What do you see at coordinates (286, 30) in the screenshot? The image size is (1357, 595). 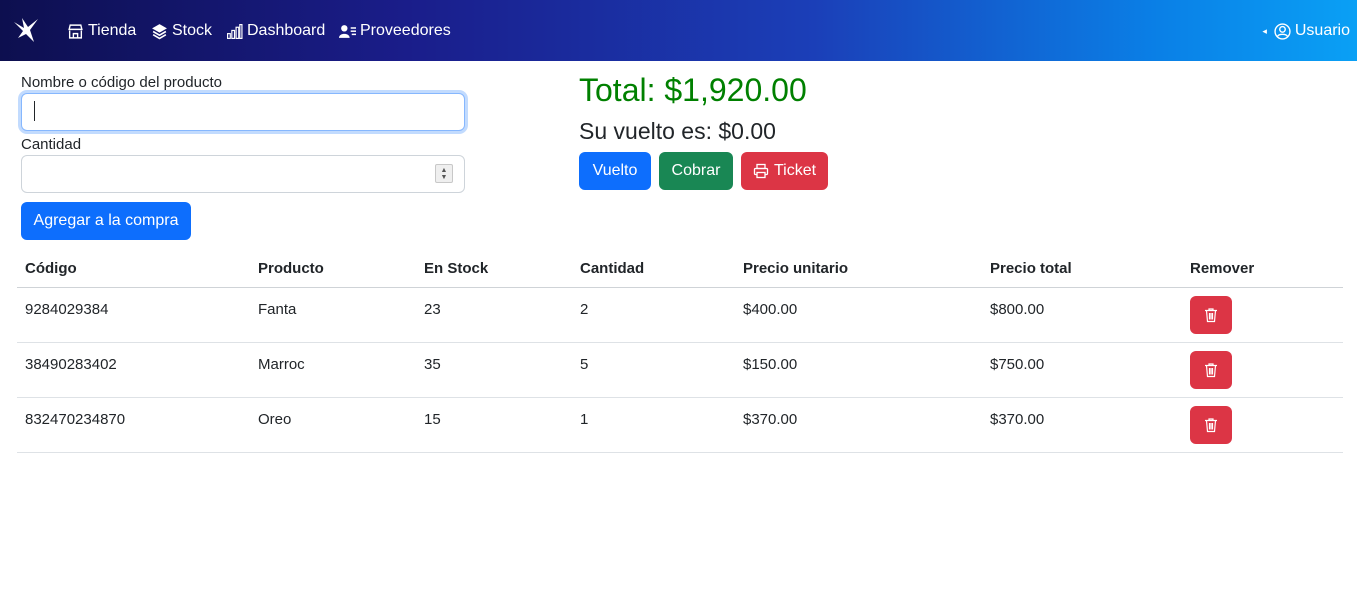 I see `nav-item-label: Dashboard` at bounding box center [286, 30].